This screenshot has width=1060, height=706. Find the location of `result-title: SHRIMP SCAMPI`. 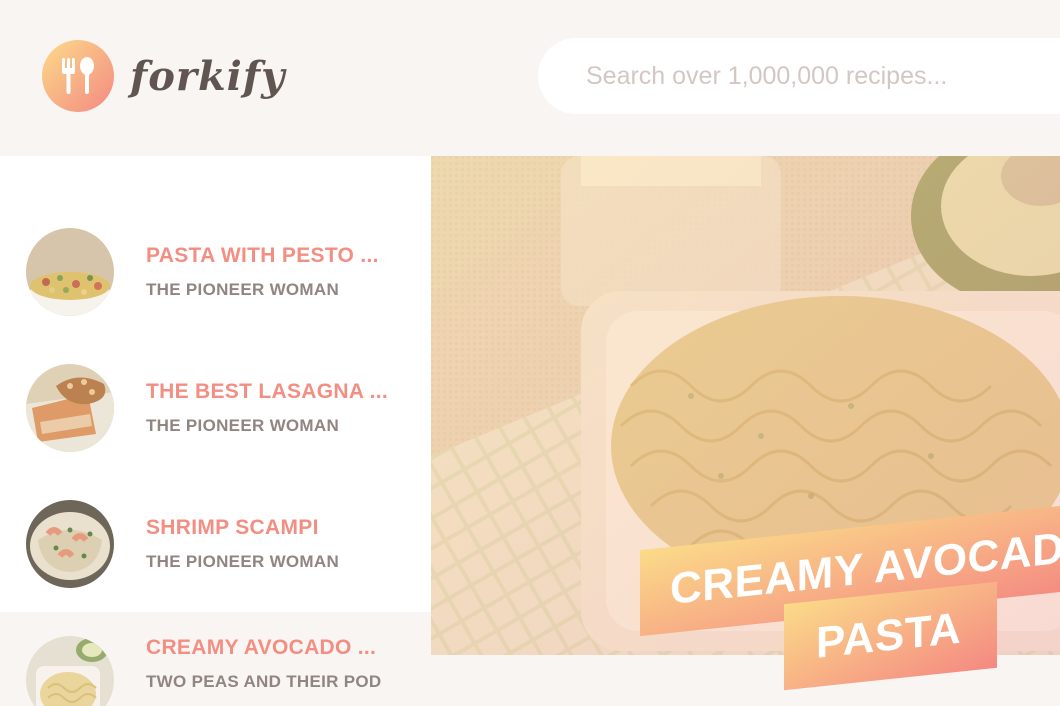

result-title: SHRIMP SCAMPI is located at coordinates (232, 527).